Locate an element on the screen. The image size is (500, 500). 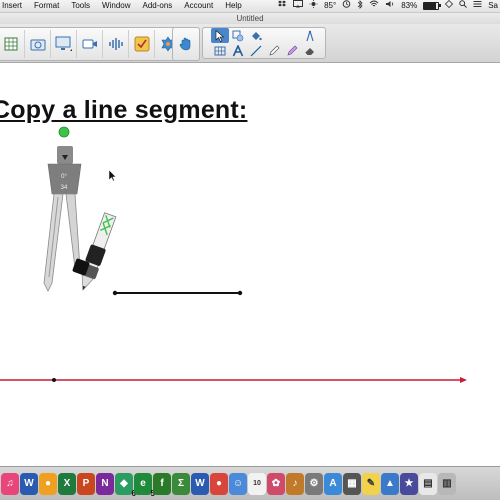
pen-stylus-icon is located at coordinates (292, 35).